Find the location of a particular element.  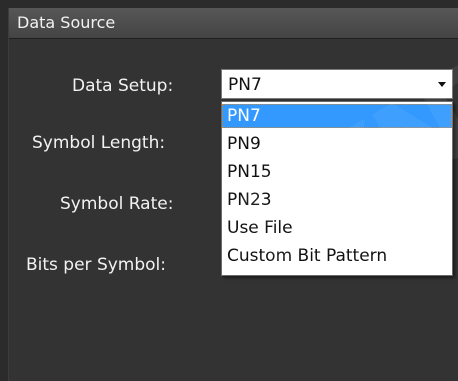

option-pn7: PN7 is located at coordinates (337, 116).